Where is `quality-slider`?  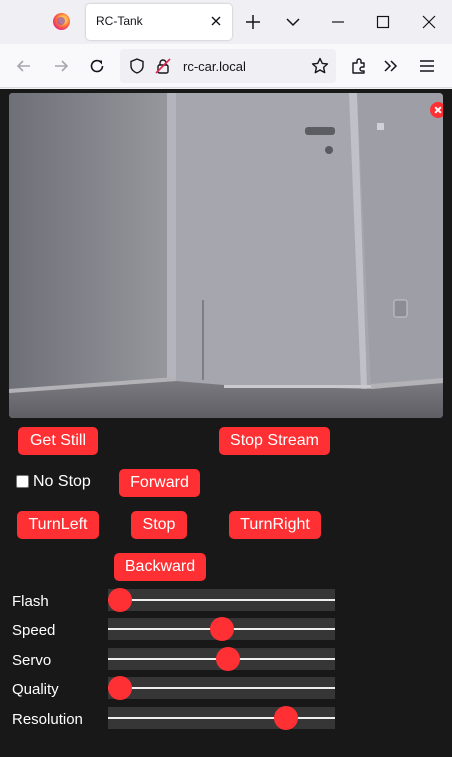 quality-slider is located at coordinates (221, 688).